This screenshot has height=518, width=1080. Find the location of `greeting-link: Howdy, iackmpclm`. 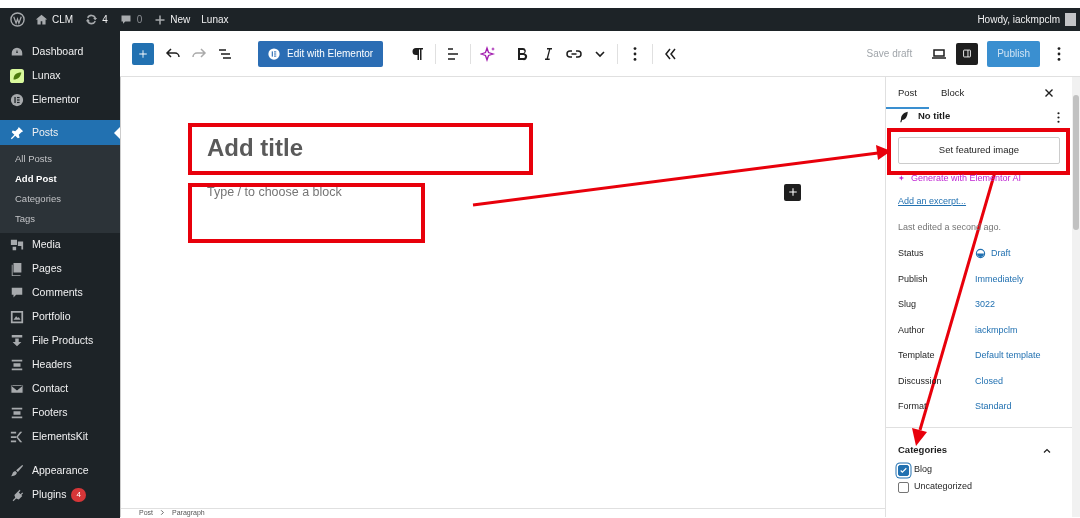

greeting-link: Howdy, iackmpclm is located at coordinates (1018, 19).